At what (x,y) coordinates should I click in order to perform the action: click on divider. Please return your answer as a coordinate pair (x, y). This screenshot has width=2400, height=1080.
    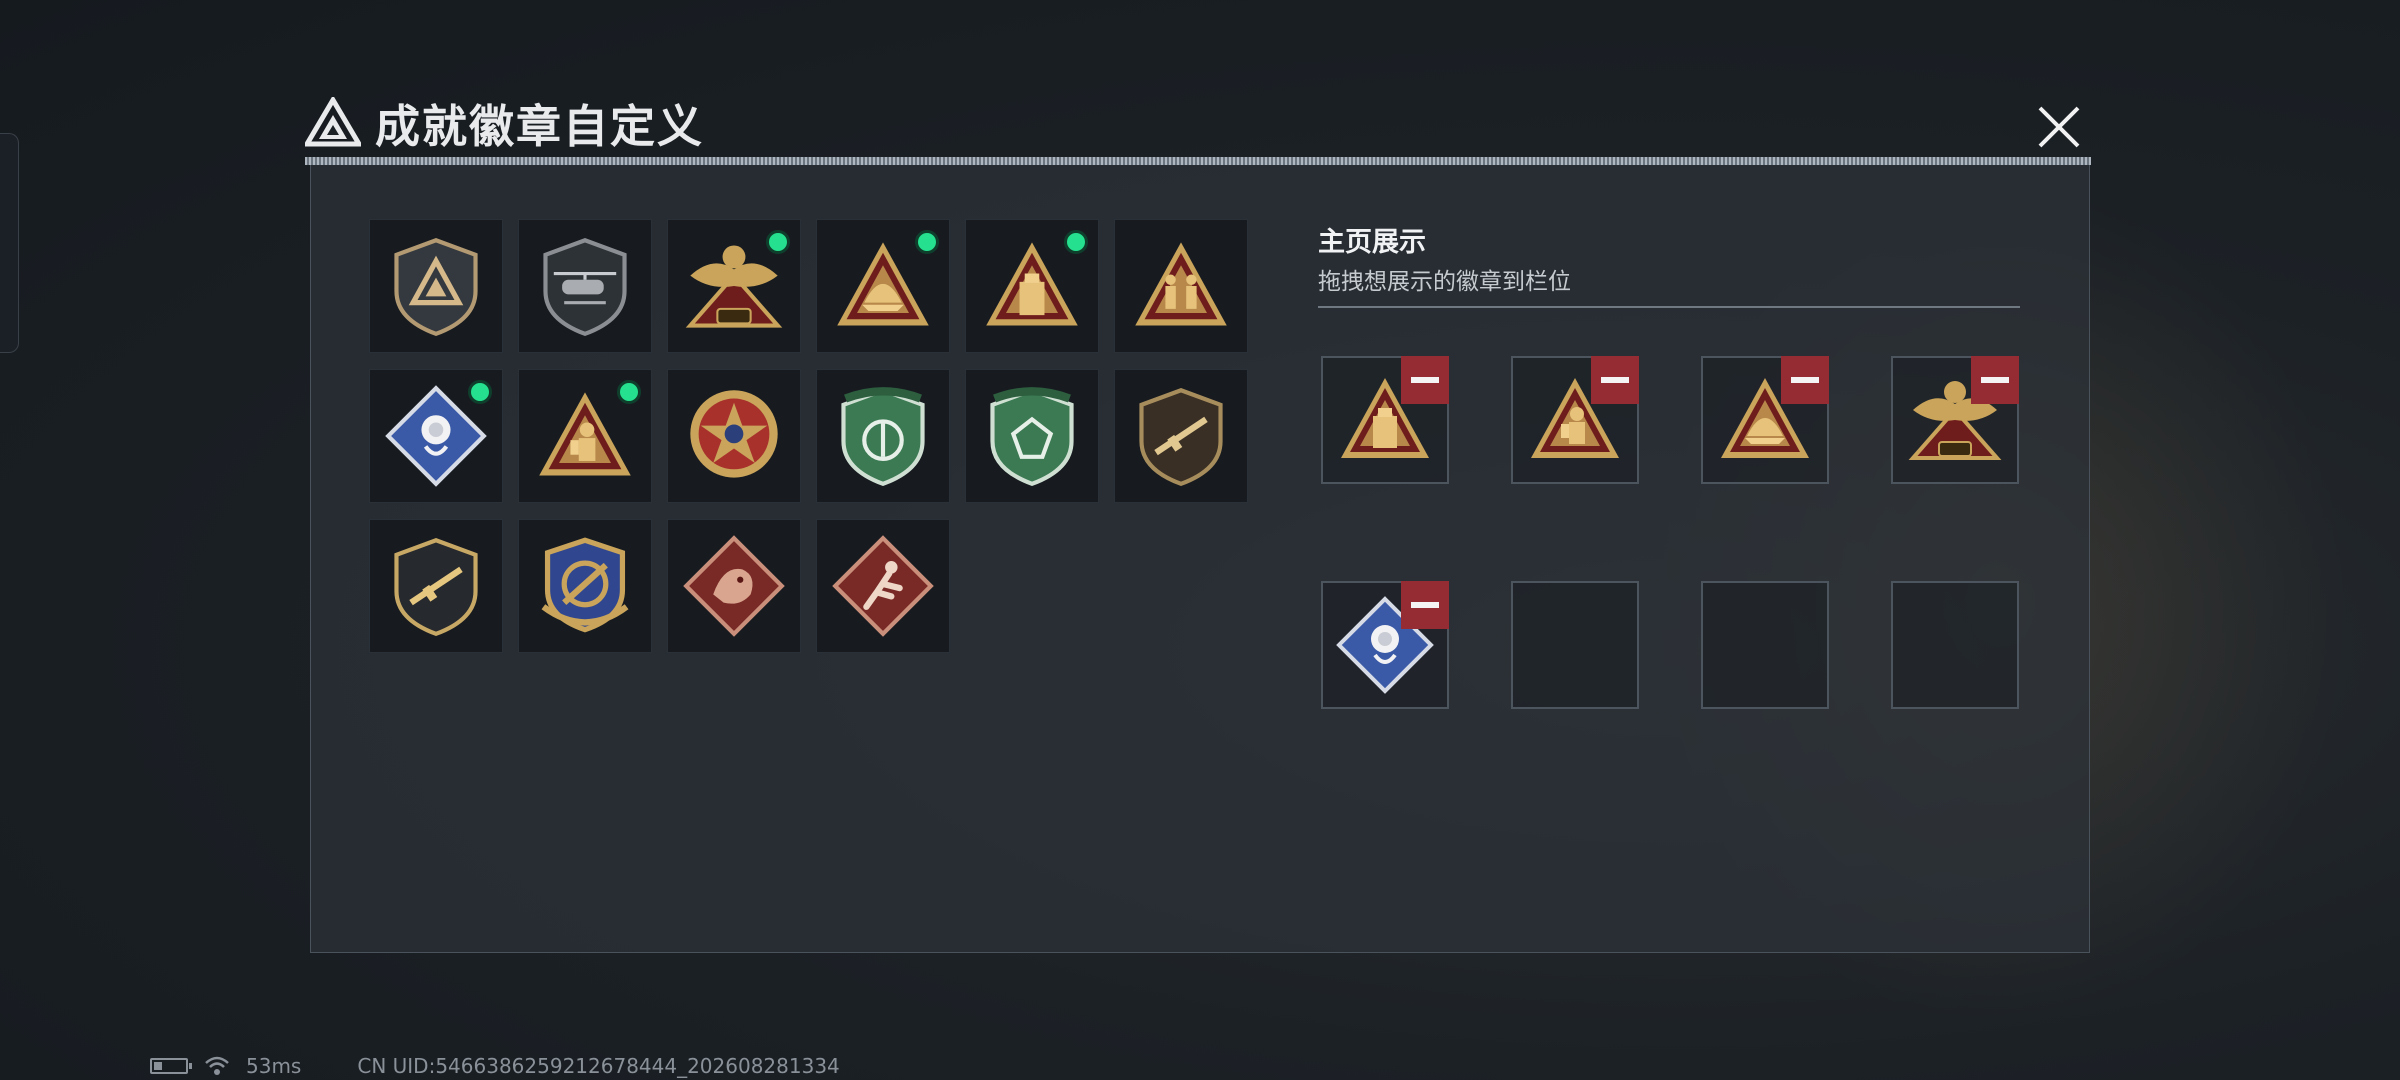
    Looking at the image, I should click on (1669, 307).